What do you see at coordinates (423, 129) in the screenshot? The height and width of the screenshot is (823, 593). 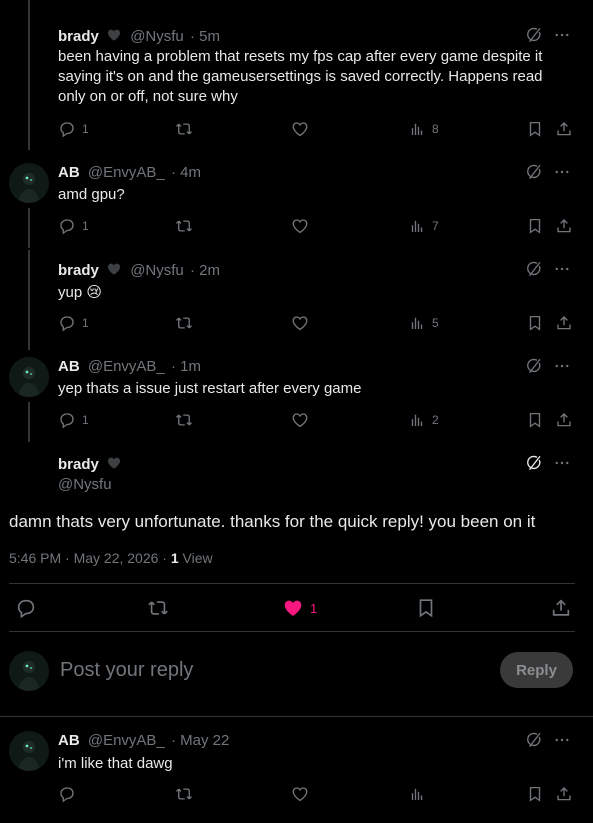 I see `views-button: 8` at bounding box center [423, 129].